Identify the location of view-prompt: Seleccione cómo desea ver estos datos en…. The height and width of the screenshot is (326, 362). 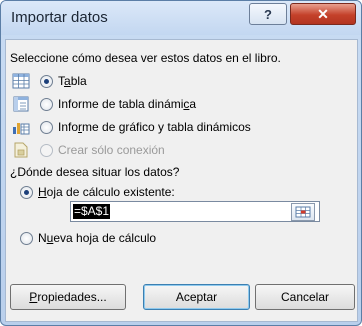
(145, 58).